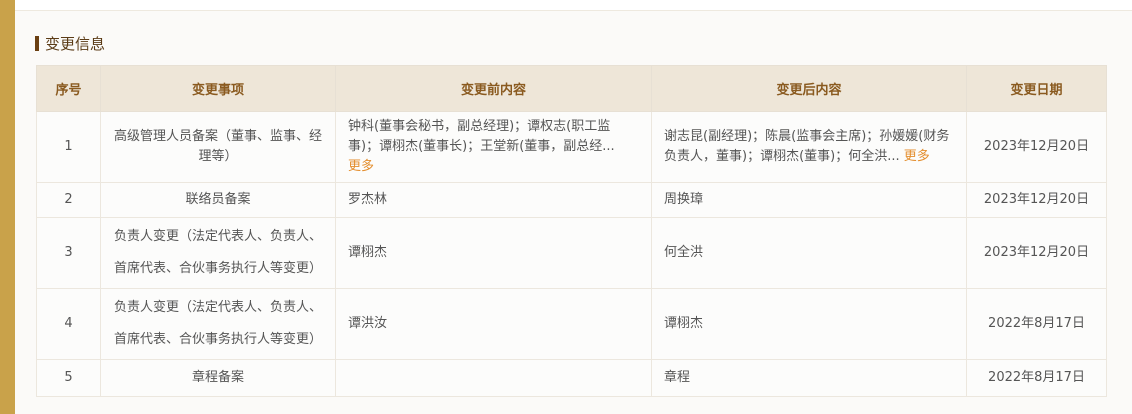  I want to click on row-after: 何全洪, so click(809, 253).